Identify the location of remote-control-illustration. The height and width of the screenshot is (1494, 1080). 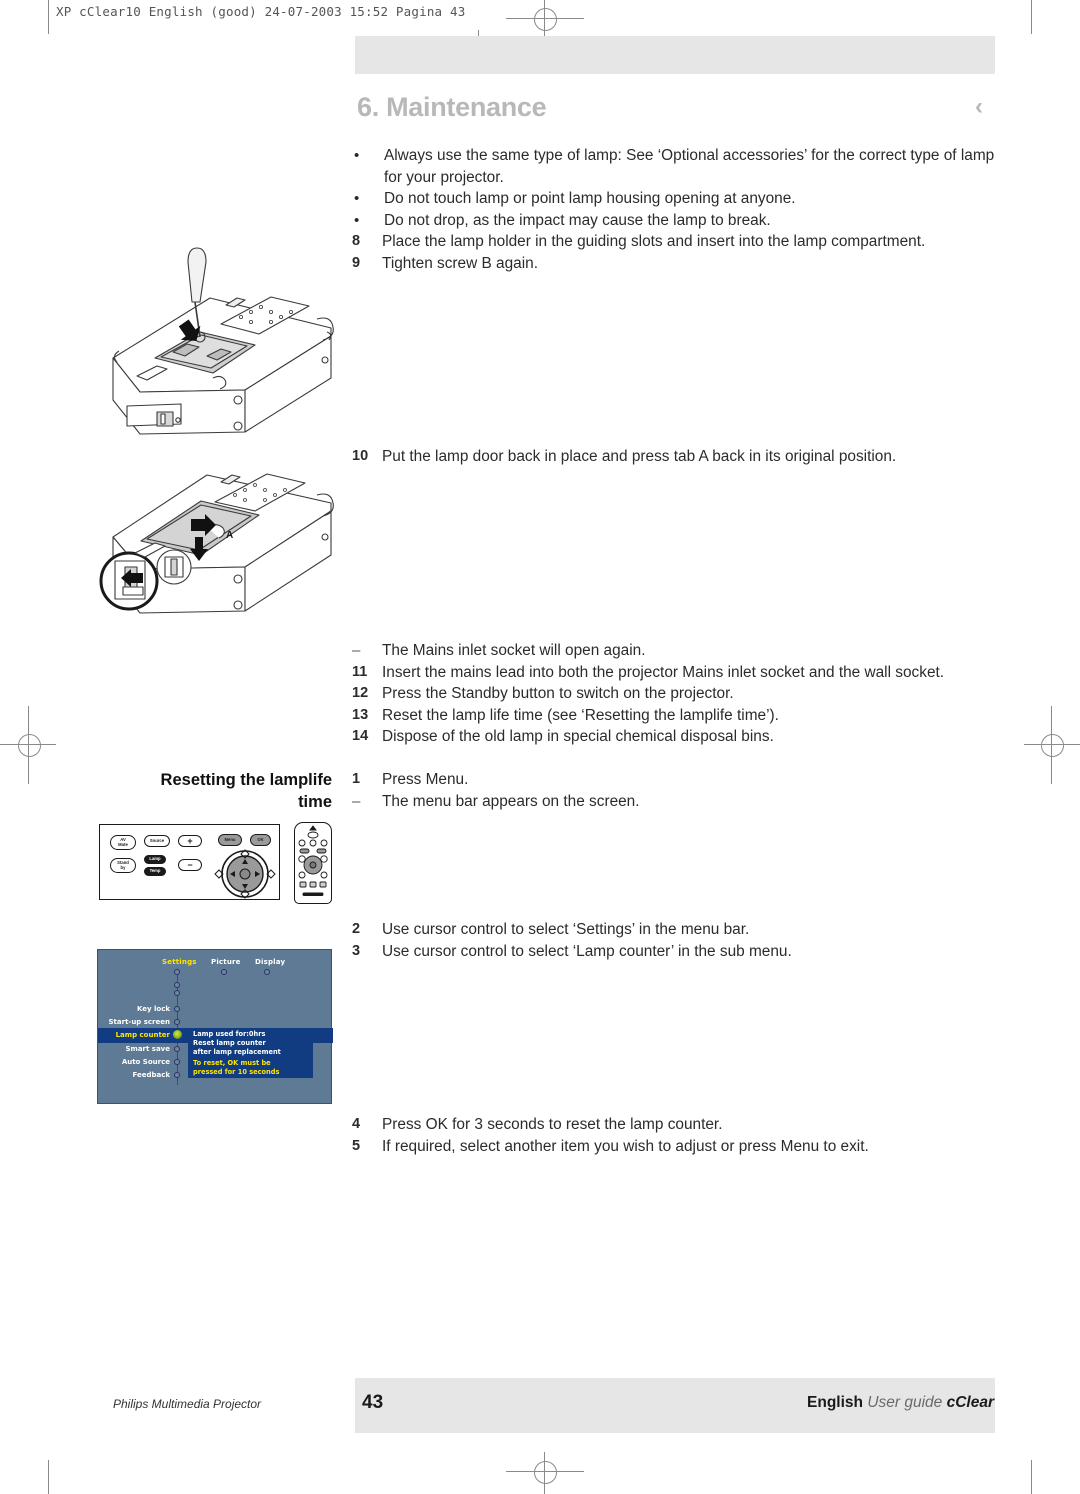
(313, 863).